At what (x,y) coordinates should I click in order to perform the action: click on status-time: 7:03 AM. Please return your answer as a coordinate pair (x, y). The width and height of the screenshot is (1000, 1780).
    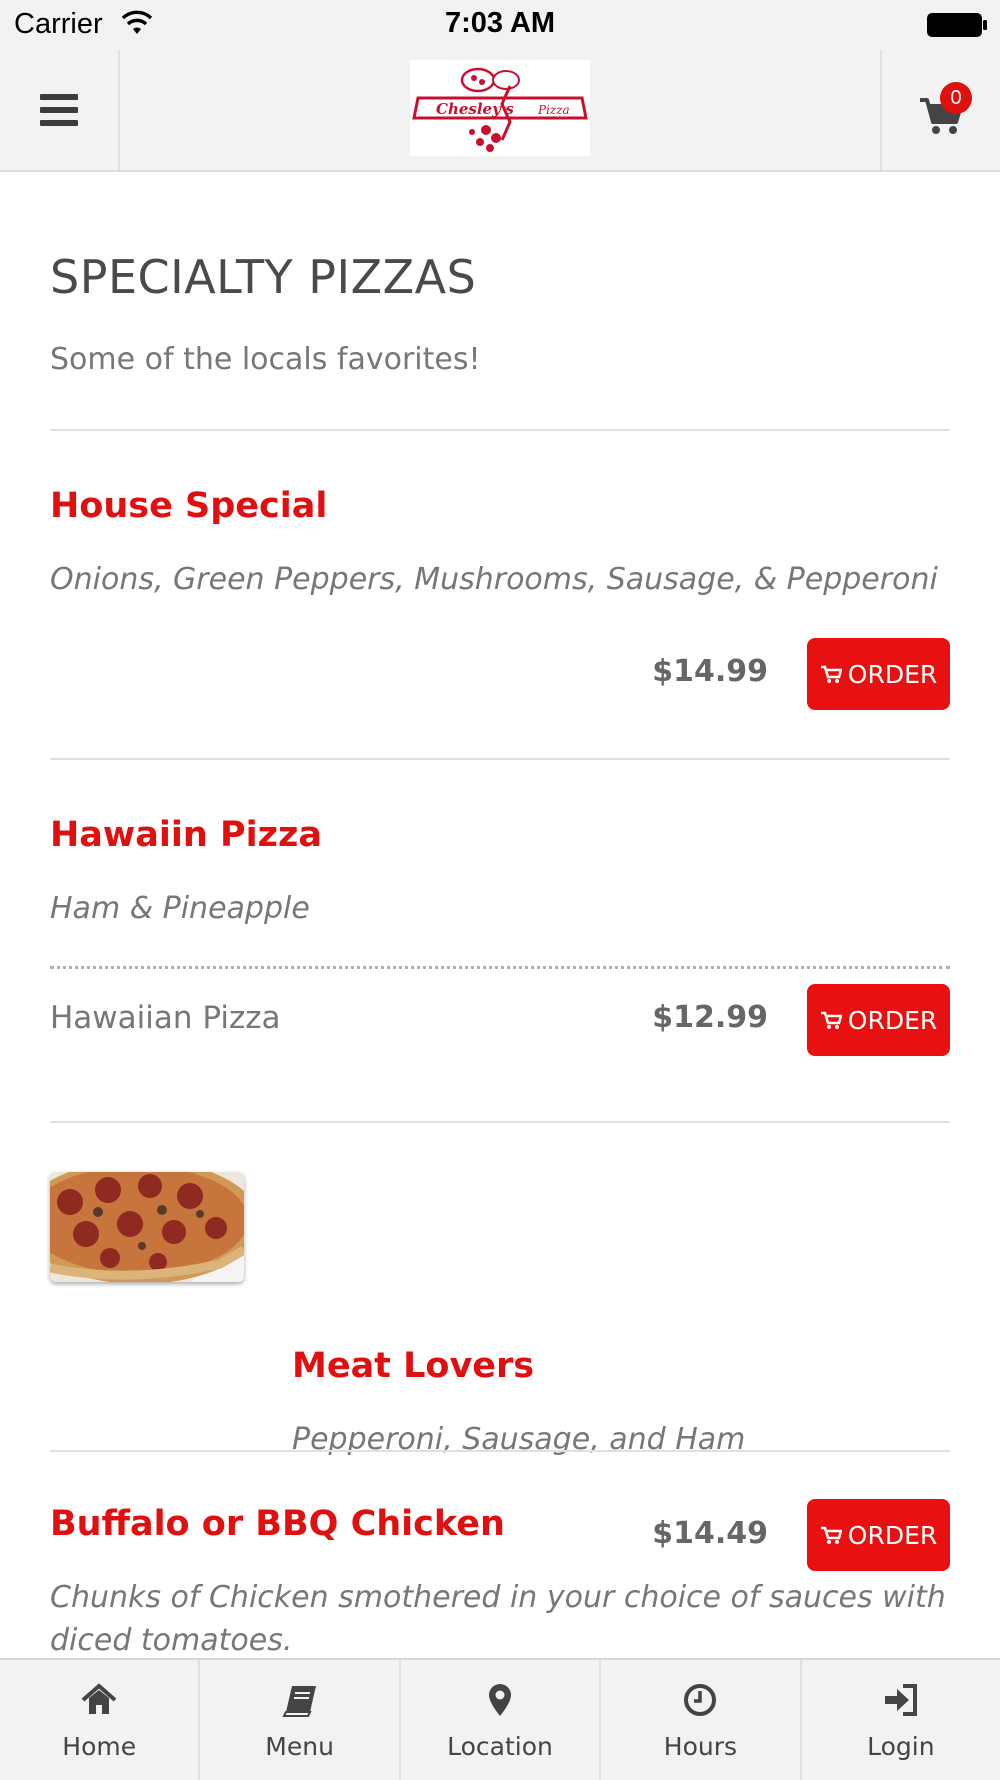
    Looking at the image, I should click on (500, 23).